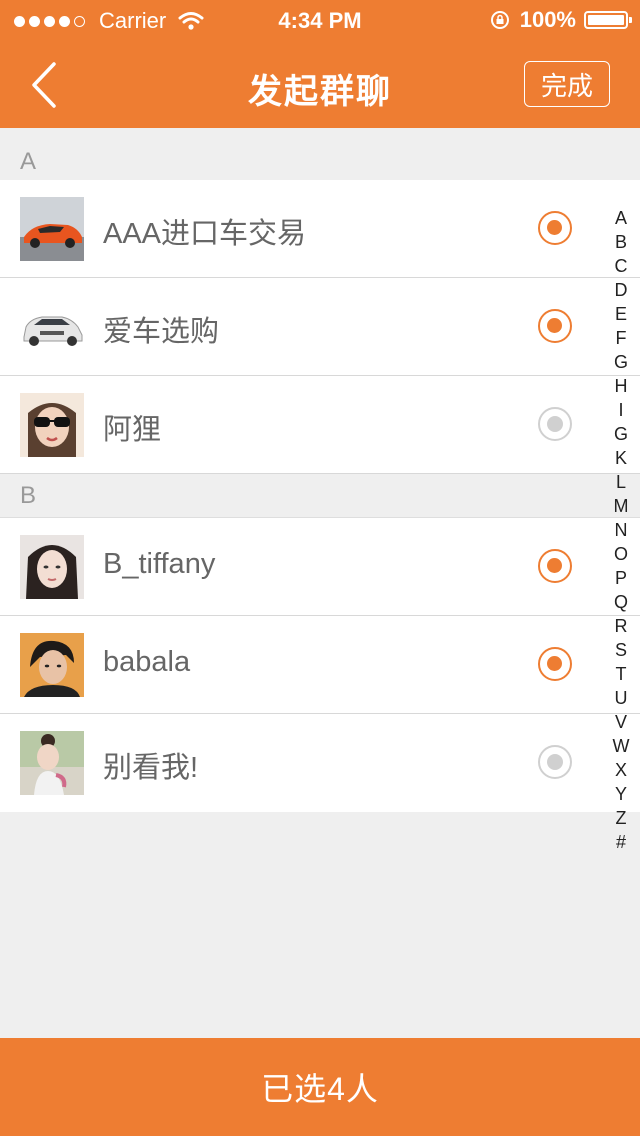  Describe the element at coordinates (320, 567) in the screenshot. I see `contact-row: B_tiffany` at that location.